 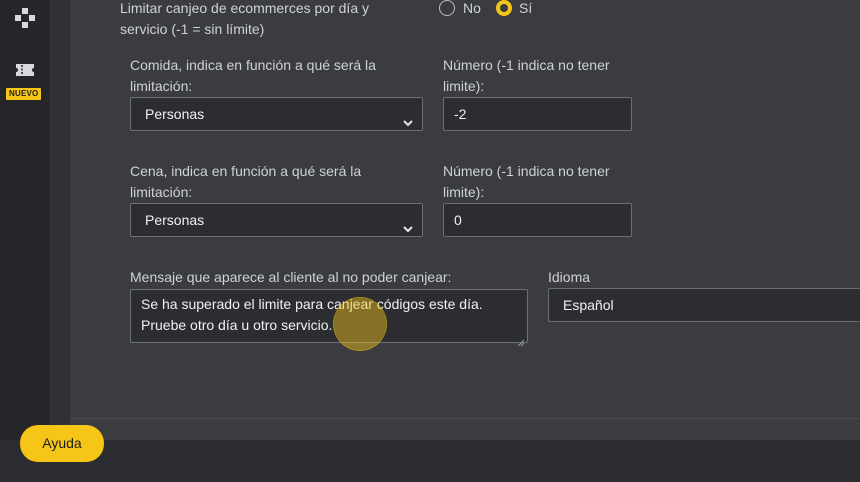 What do you see at coordinates (192, 29) in the screenshot?
I see `limit-label-line2: servicio (-1 = sin límite)` at bounding box center [192, 29].